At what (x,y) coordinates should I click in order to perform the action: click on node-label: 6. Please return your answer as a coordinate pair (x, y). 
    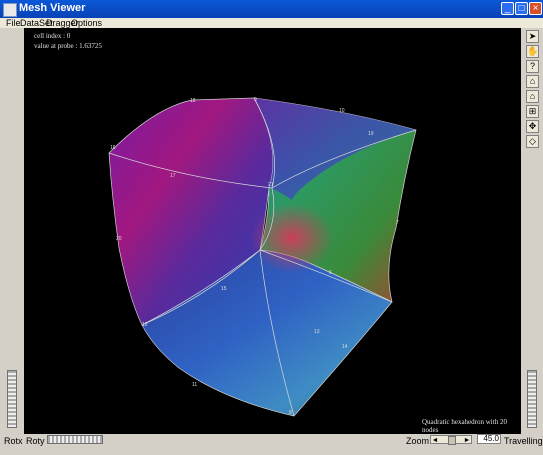
    Looking at the image, I should click on (330, 273).